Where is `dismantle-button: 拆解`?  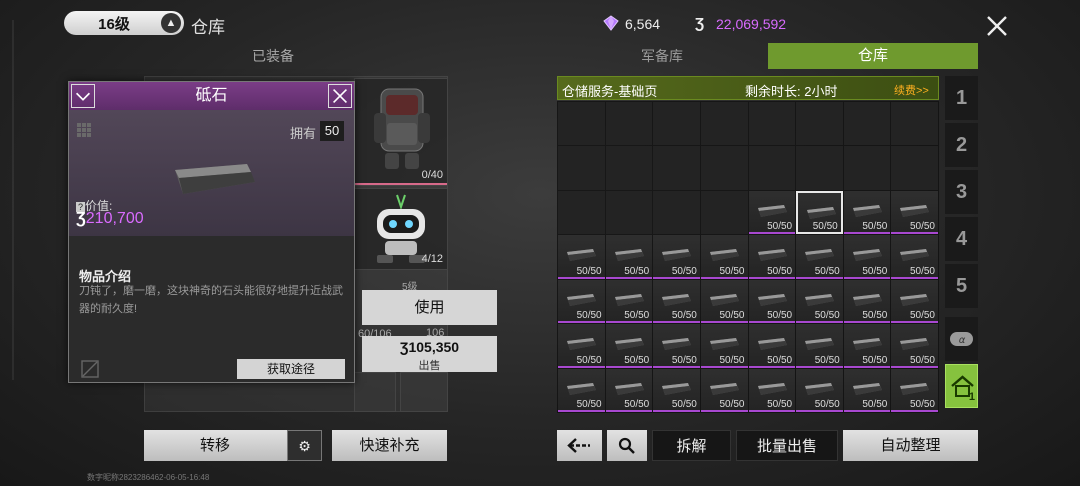 dismantle-button: 拆解 is located at coordinates (691, 445).